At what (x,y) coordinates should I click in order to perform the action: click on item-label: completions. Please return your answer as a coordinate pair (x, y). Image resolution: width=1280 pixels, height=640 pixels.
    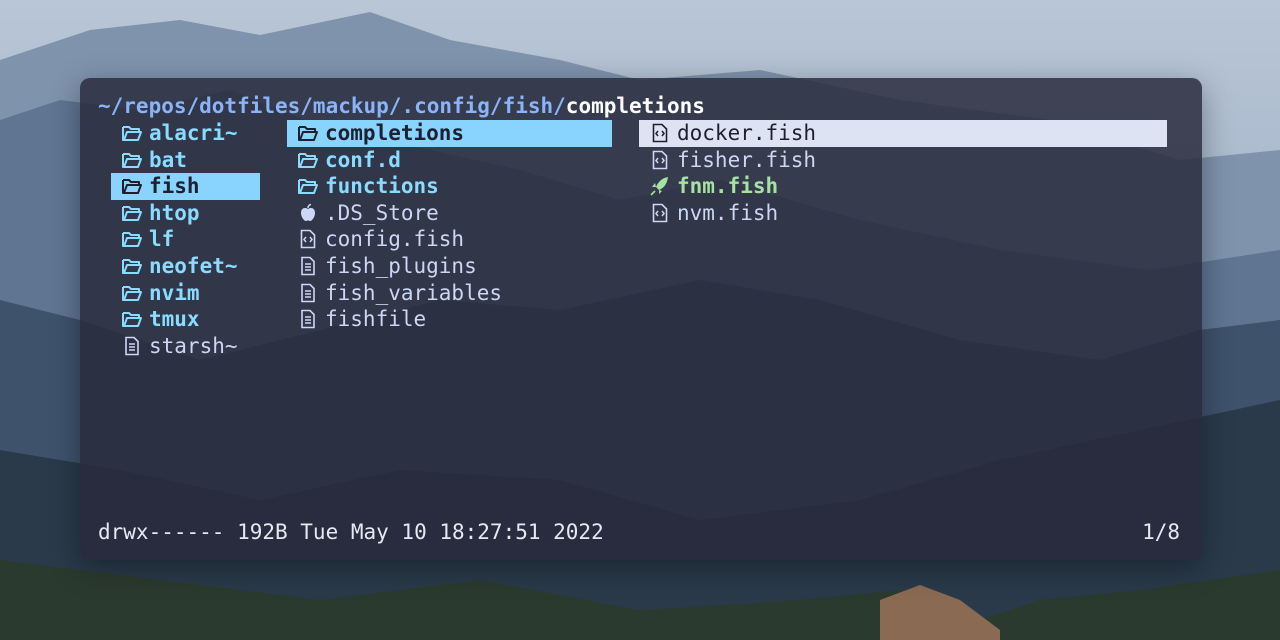
    Looking at the image, I should click on (395, 133).